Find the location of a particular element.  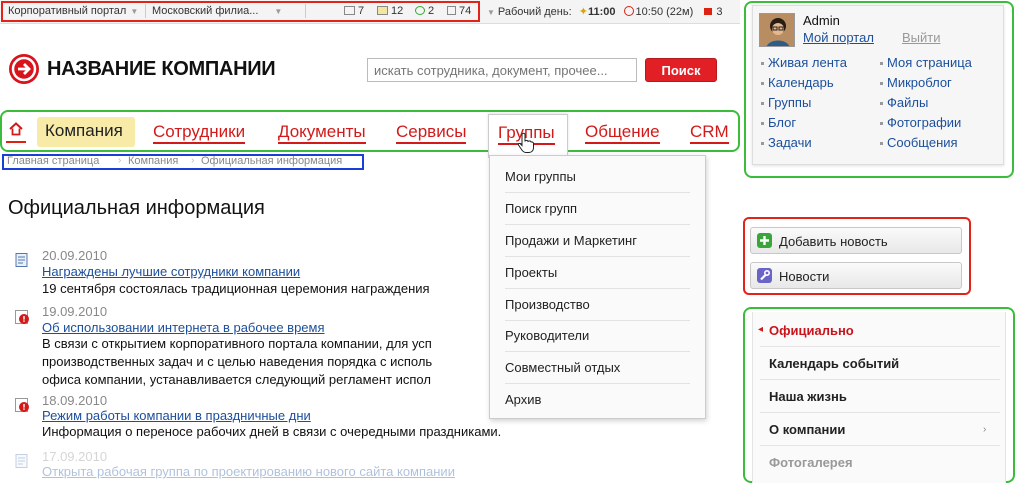

nav-tab-employees: Сотрудники is located at coordinates (199, 132).